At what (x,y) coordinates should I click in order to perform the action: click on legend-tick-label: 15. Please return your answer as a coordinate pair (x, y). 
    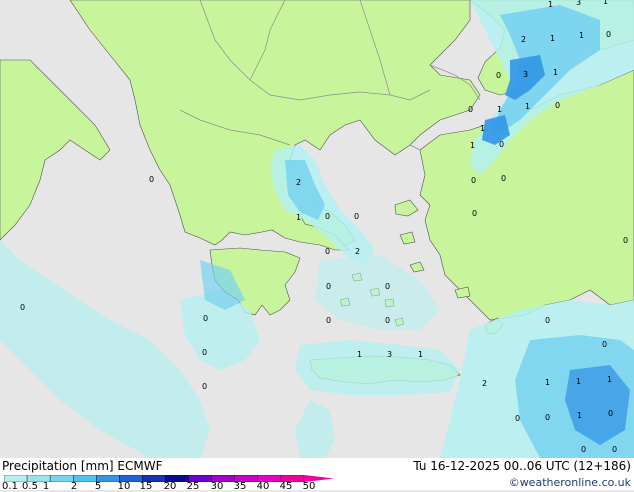
    Looking at the image, I should click on (146, 486).